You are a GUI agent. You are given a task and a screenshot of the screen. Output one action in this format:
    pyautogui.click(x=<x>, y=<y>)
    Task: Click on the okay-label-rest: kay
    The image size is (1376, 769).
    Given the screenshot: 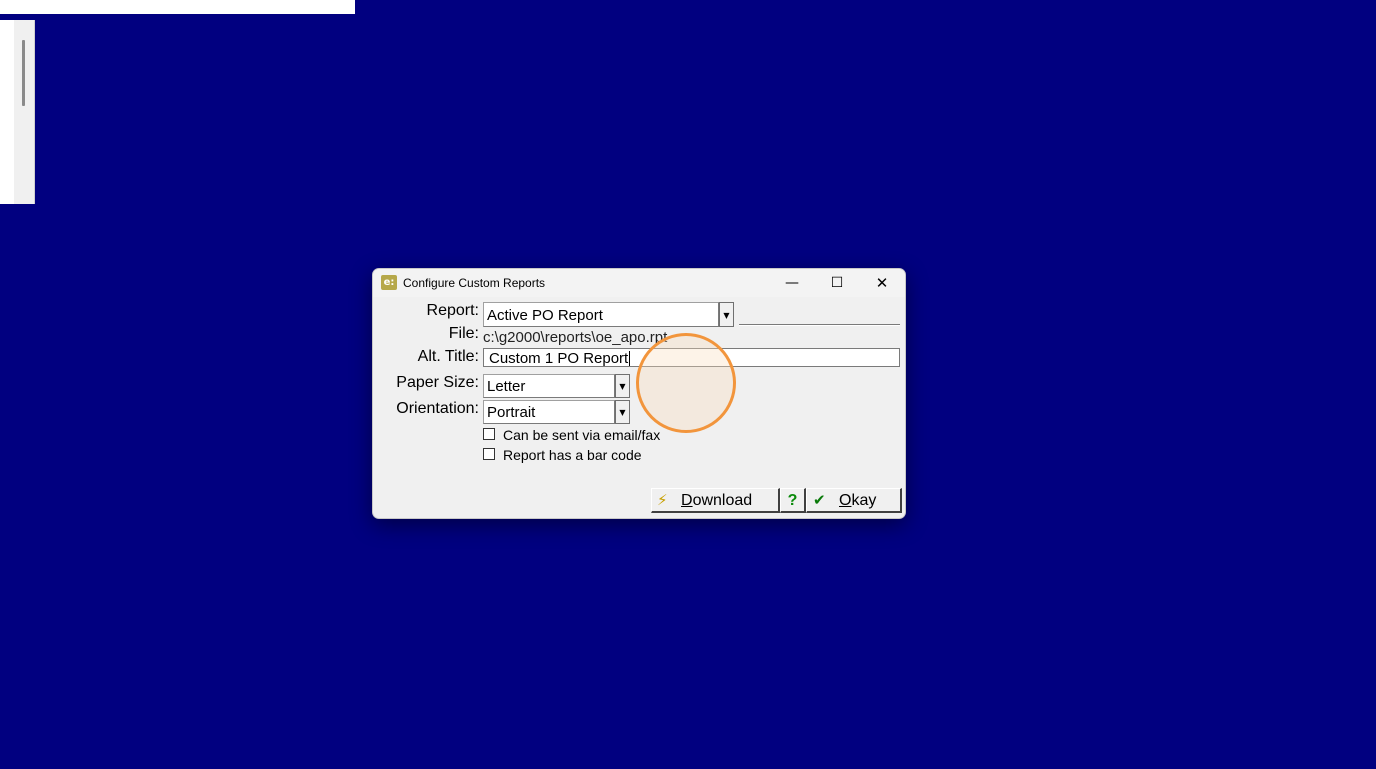 What is the action you would take?
    pyautogui.click(x=864, y=500)
    